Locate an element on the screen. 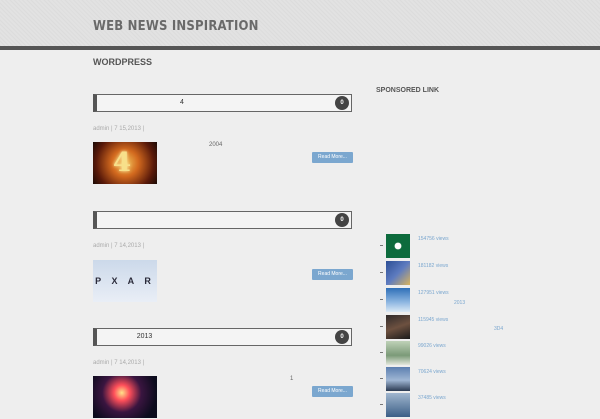 Image resolution: width=600 pixels, height=419 pixels. game-logo-icon: 4 is located at coordinates (122, 163).